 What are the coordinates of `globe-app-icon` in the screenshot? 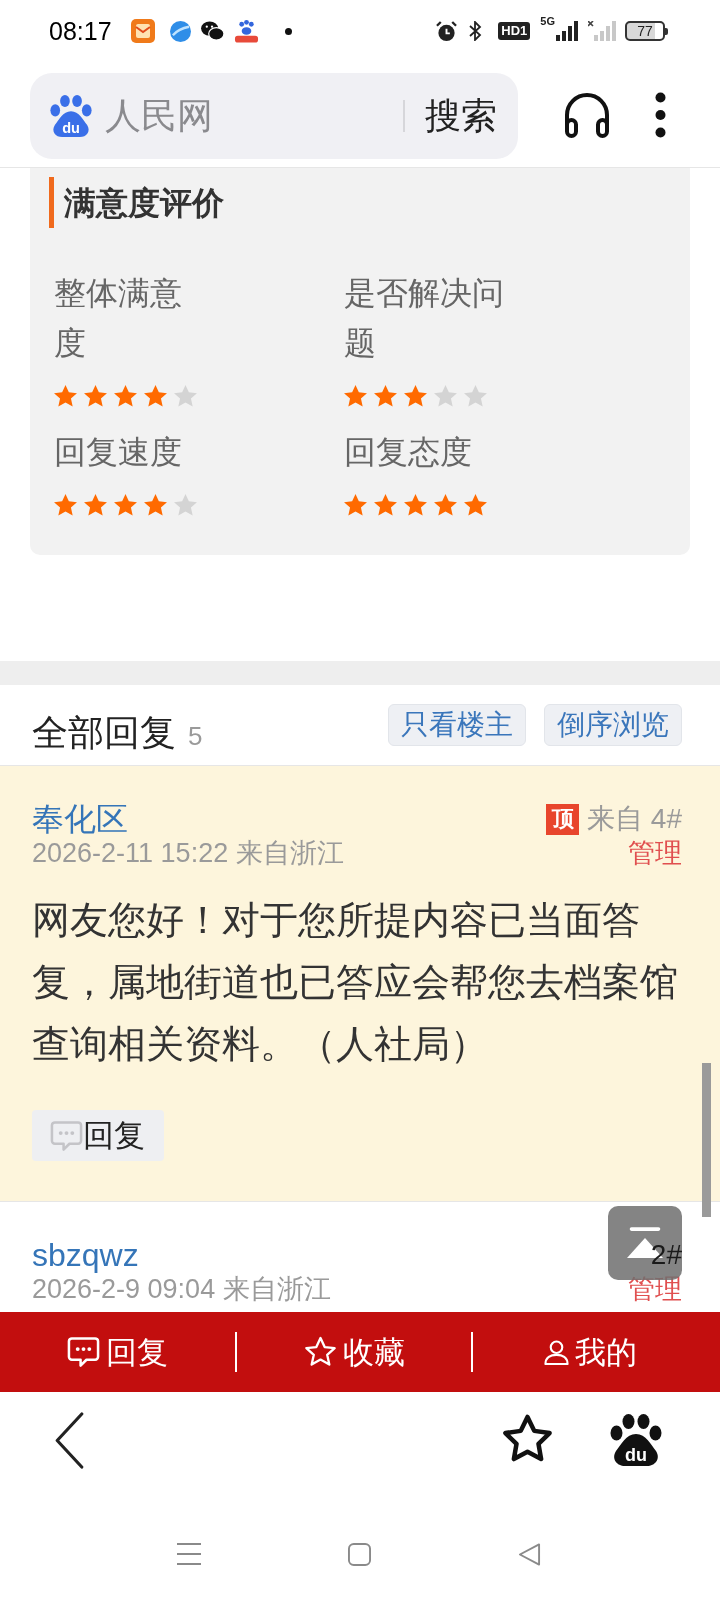 It's located at (180, 31).